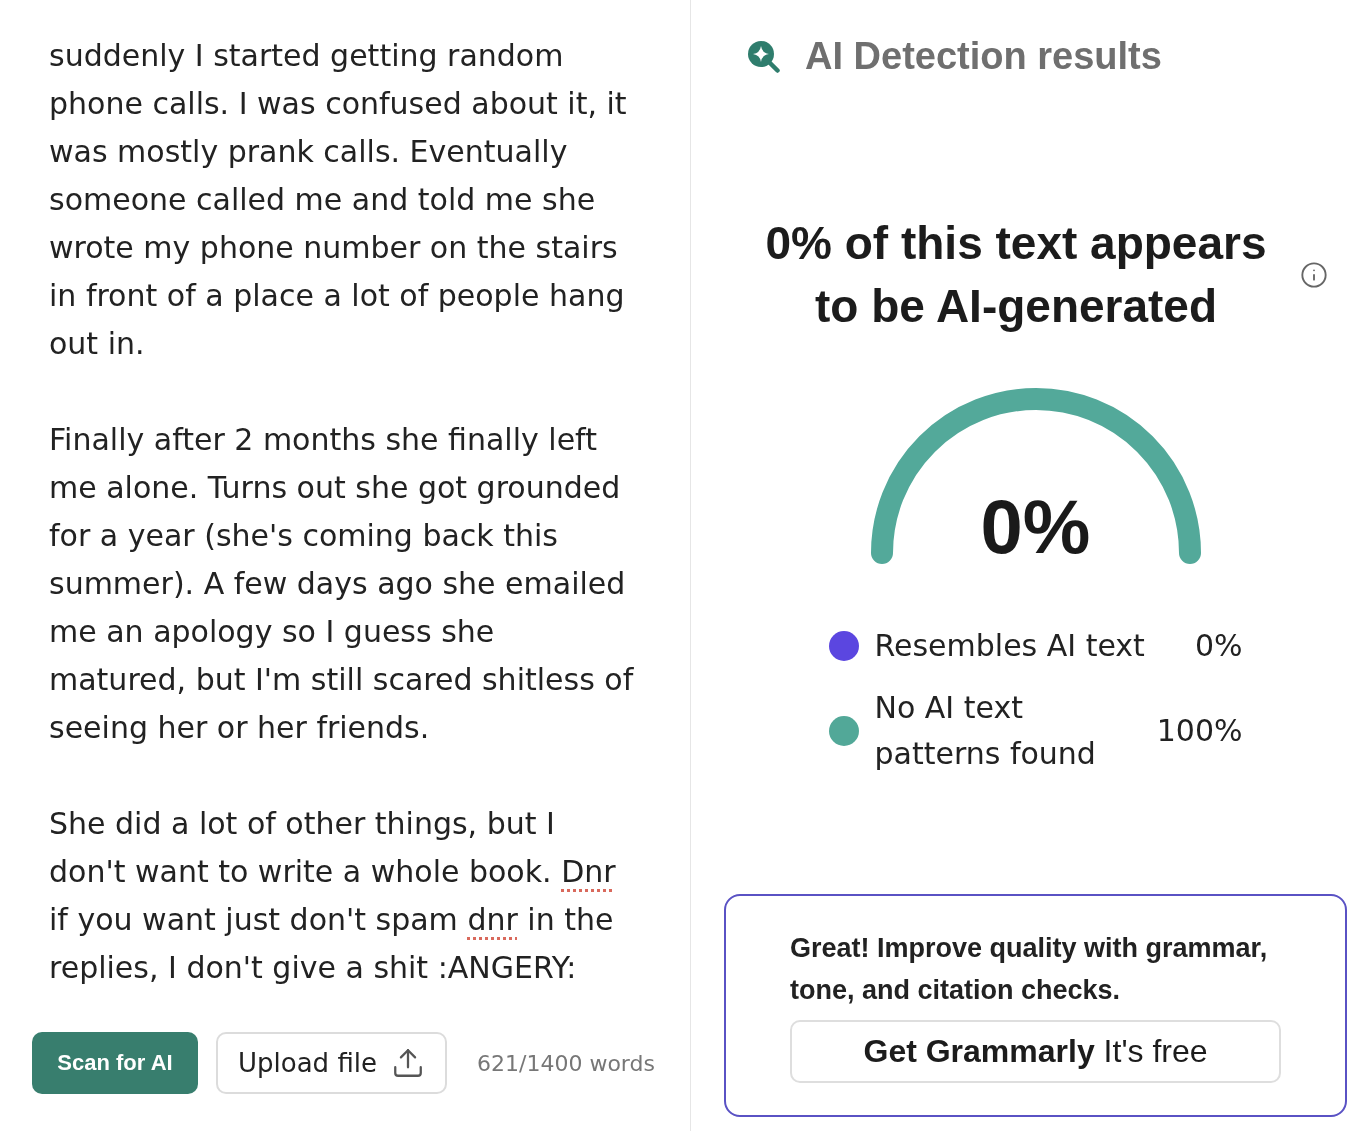 The image size is (1372, 1131). I want to click on scan-button: Scan for AI, so click(115, 1063).